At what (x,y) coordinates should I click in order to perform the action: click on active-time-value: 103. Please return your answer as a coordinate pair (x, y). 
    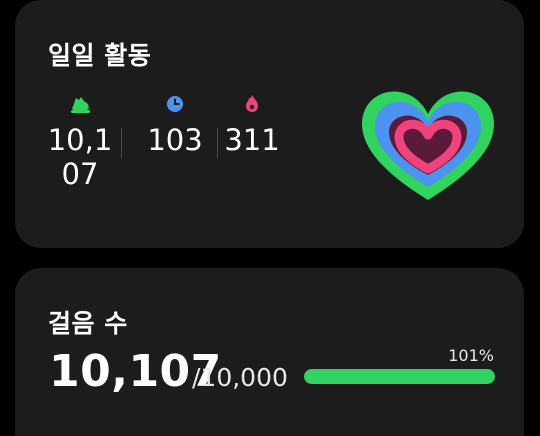
    Looking at the image, I should click on (175, 140).